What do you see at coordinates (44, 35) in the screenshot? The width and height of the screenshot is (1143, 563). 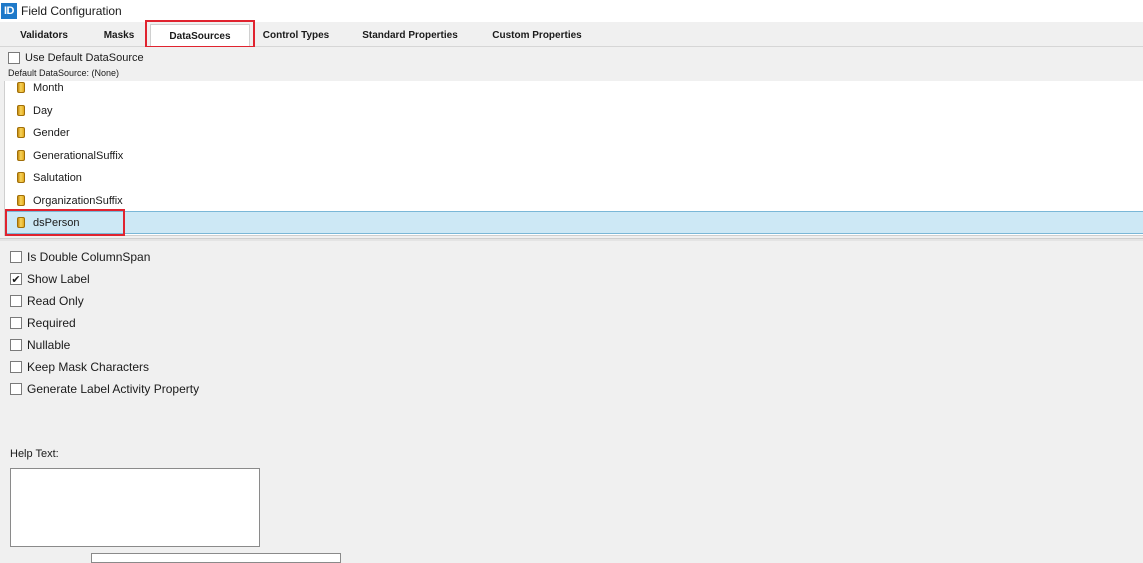 I see `tab-validators: Validators` at bounding box center [44, 35].